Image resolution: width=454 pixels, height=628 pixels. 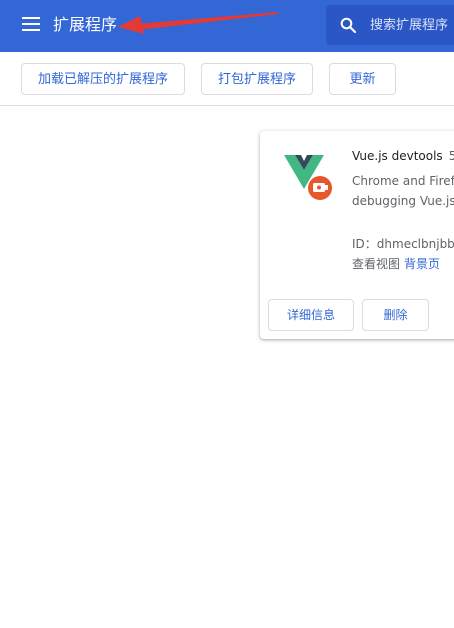 What do you see at coordinates (412, 25) in the screenshot?
I see `search-input` at bounding box center [412, 25].